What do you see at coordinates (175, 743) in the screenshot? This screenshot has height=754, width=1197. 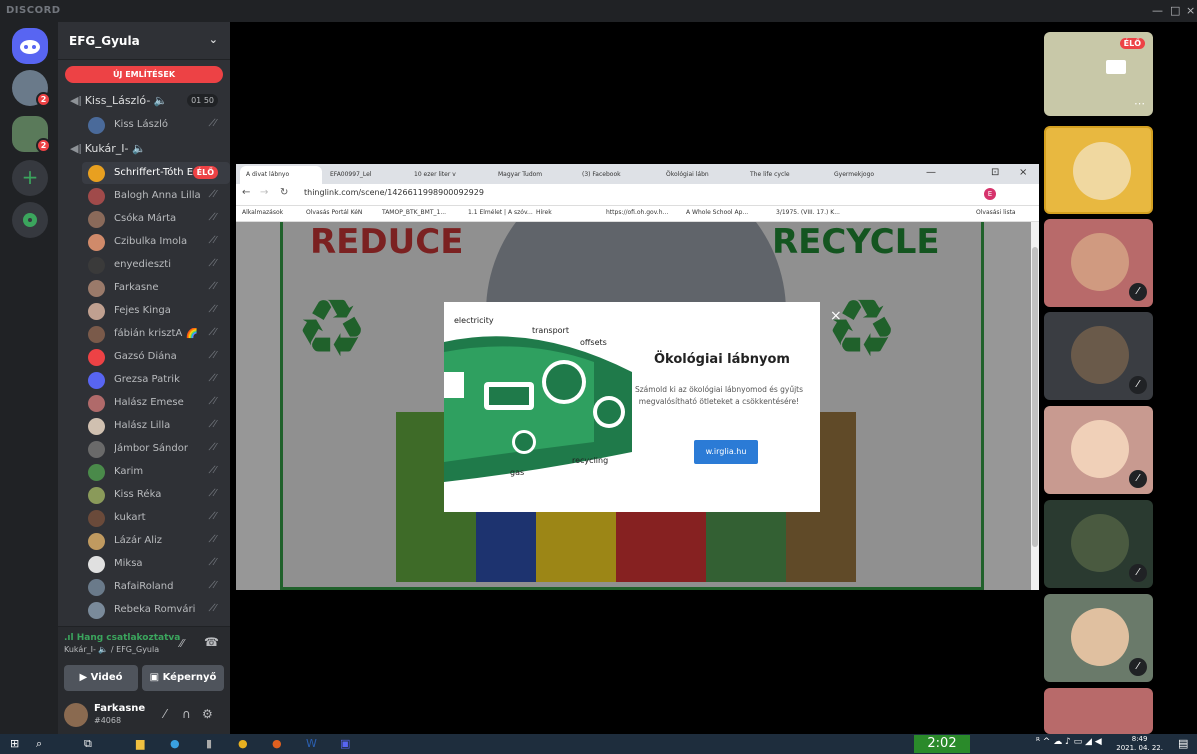 I see `edge-icon: ●` at bounding box center [175, 743].